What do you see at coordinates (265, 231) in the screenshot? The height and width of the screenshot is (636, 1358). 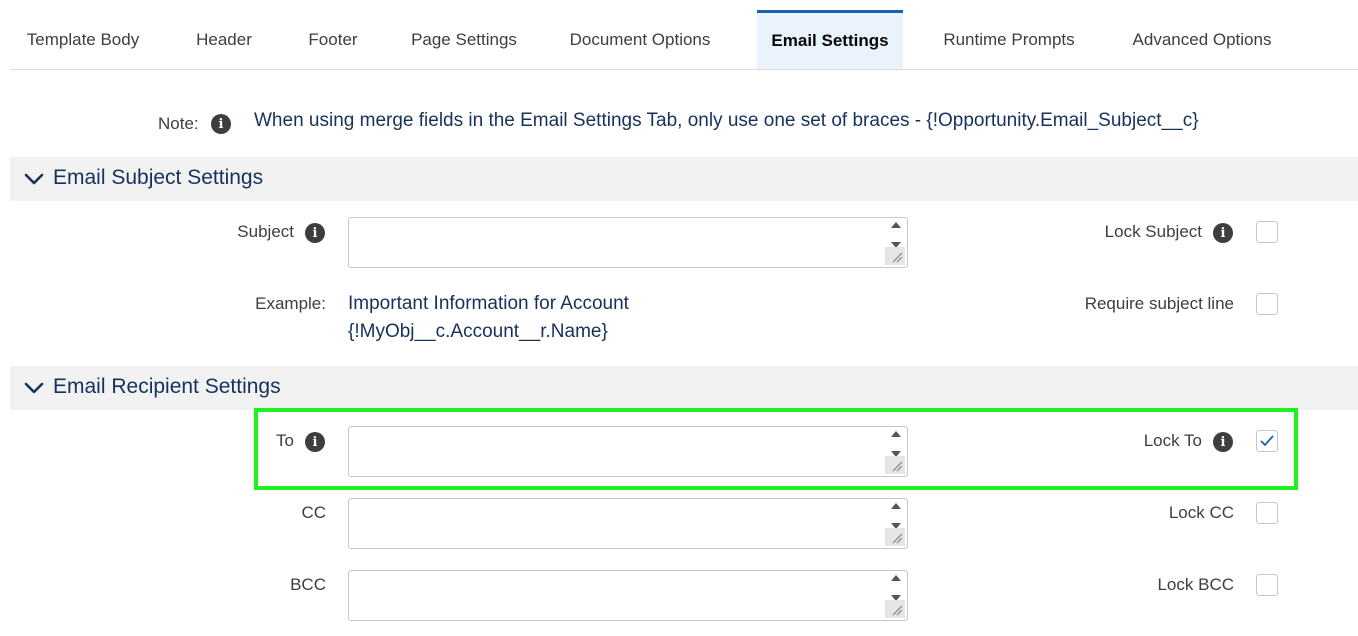 I see `subject-label: Subject` at bounding box center [265, 231].